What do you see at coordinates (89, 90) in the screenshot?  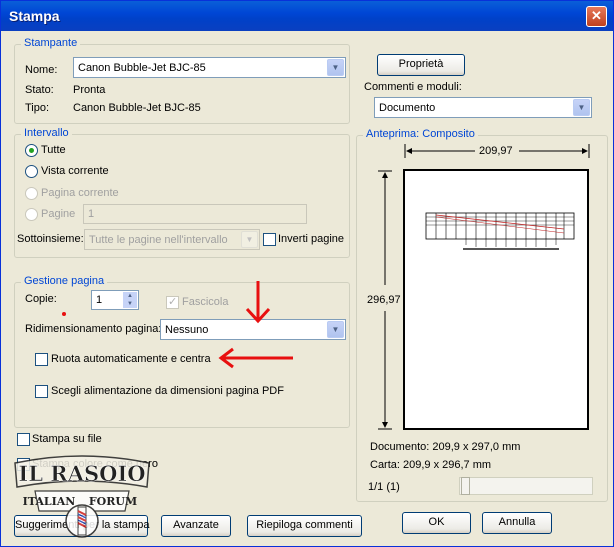 I see `printer-status-value: Pronta` at bounding box center [89, 90].